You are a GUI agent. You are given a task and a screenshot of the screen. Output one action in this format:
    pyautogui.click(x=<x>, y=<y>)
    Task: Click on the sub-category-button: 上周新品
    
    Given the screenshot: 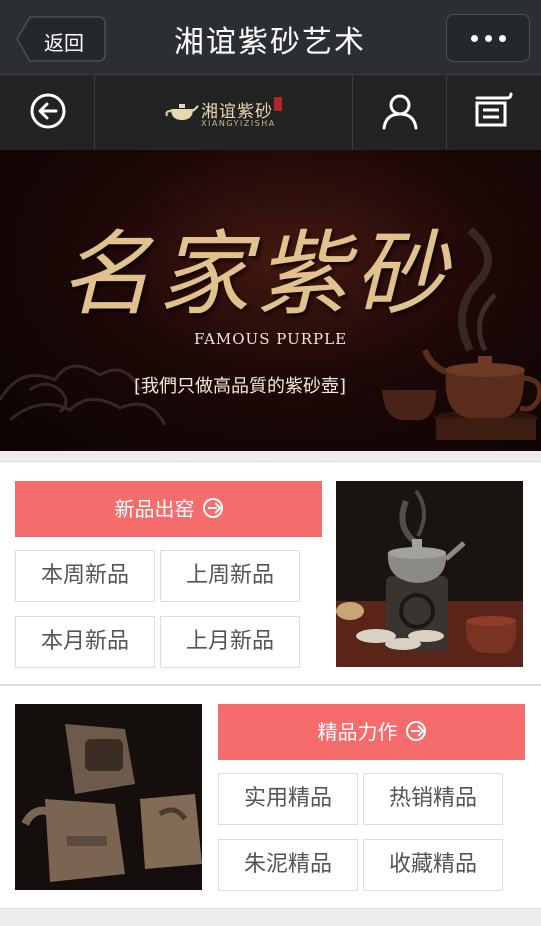 What is the action you would take?
    pyautogui.click(x=230, y=576)
    